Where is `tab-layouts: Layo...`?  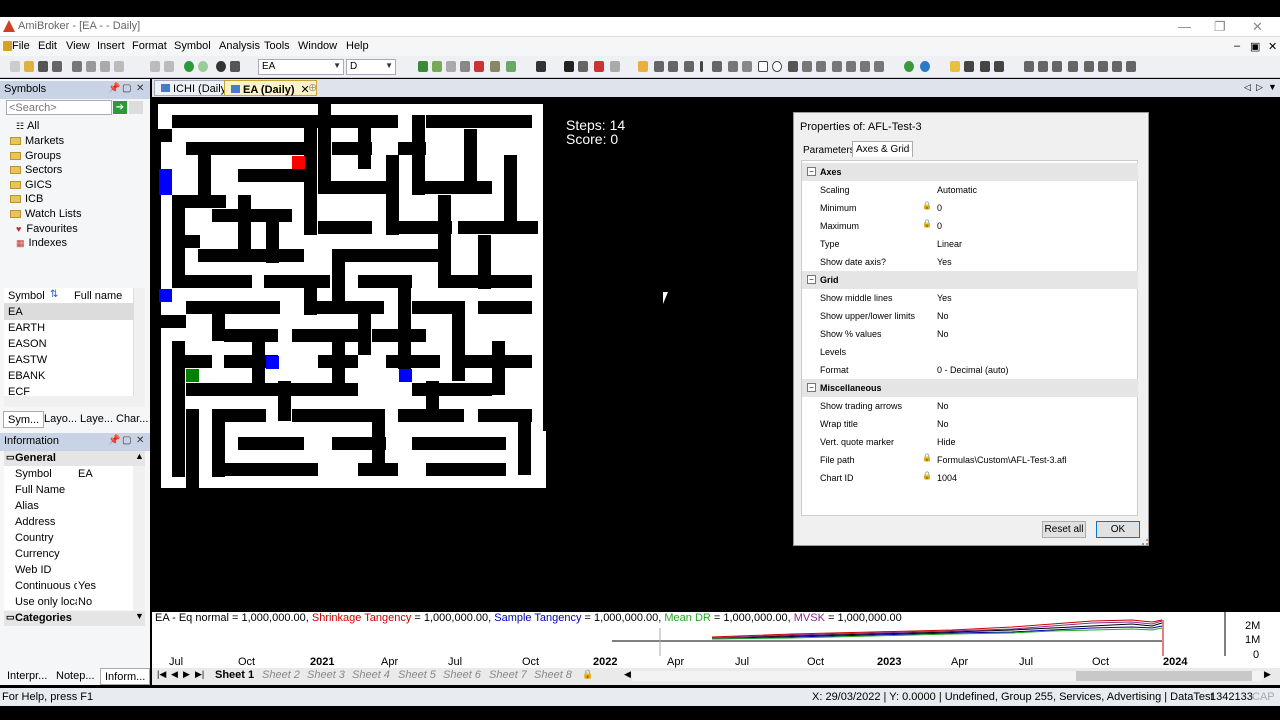 tab-layouts: Layo... is located at coordinates (60, 419).